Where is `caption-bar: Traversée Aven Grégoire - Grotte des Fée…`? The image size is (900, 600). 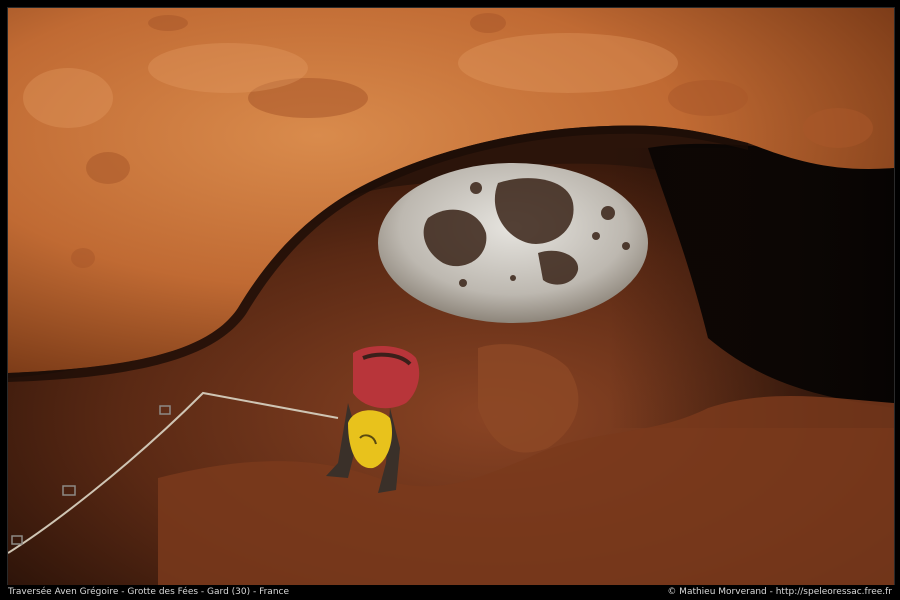
caption-bar: Traversée Aven Grégoire - Grotte des Fée… is located at coordinates (450, 592).